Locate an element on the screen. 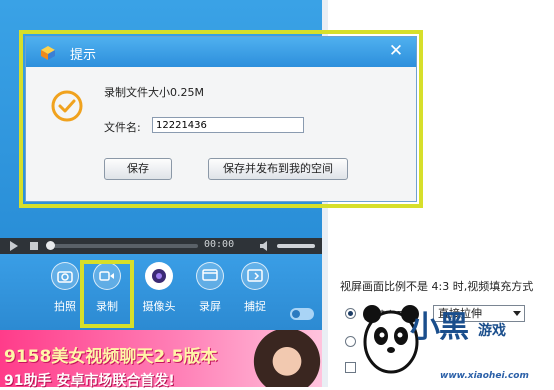  dialog-title: 提示 is located at coordinates (83, 55).